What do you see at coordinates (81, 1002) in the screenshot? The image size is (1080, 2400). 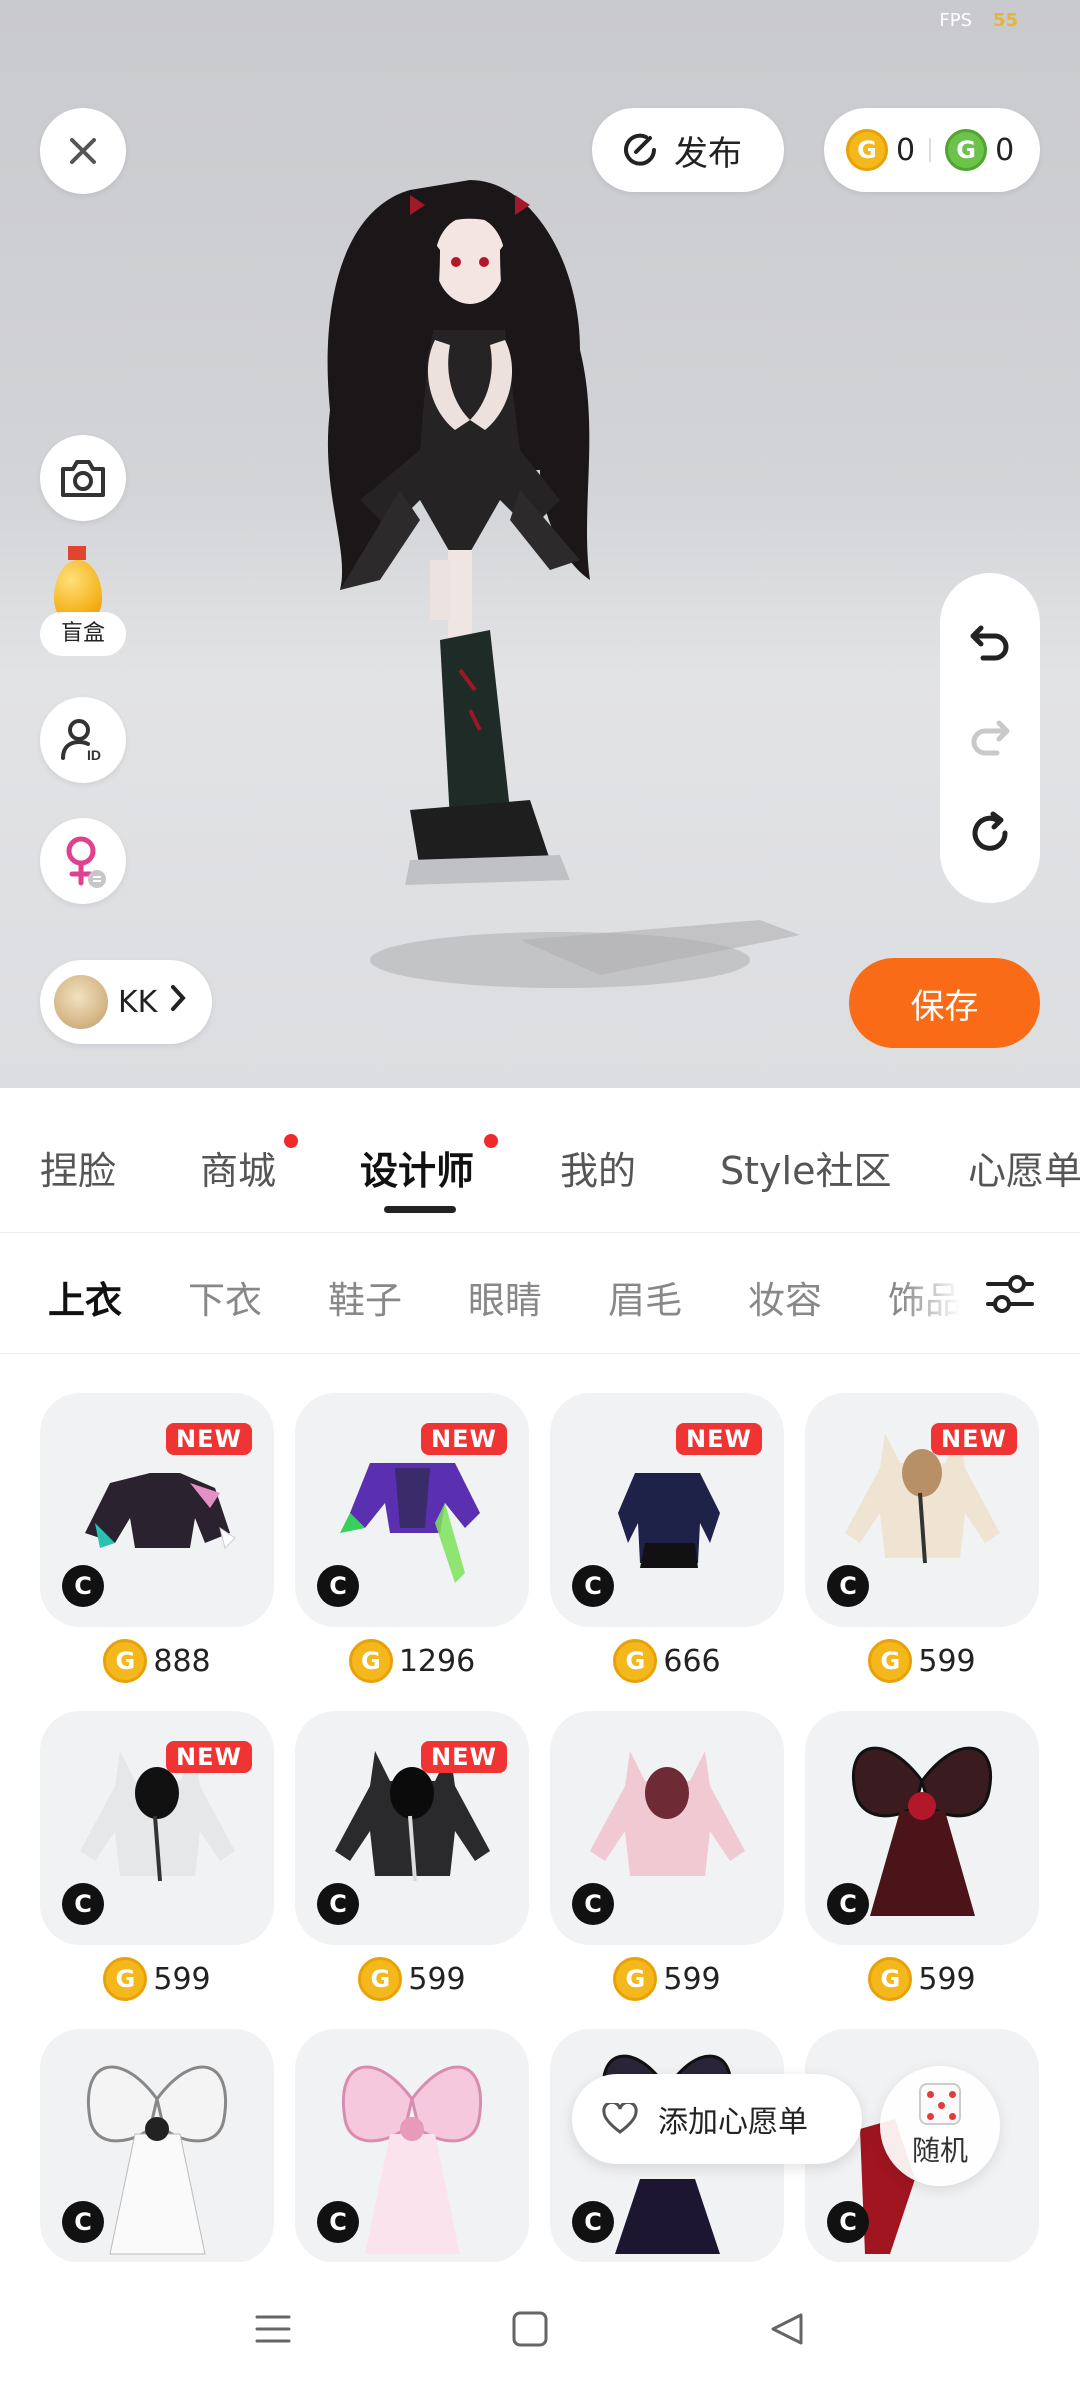 I see `avatar` at bounding box center [81, 1002].